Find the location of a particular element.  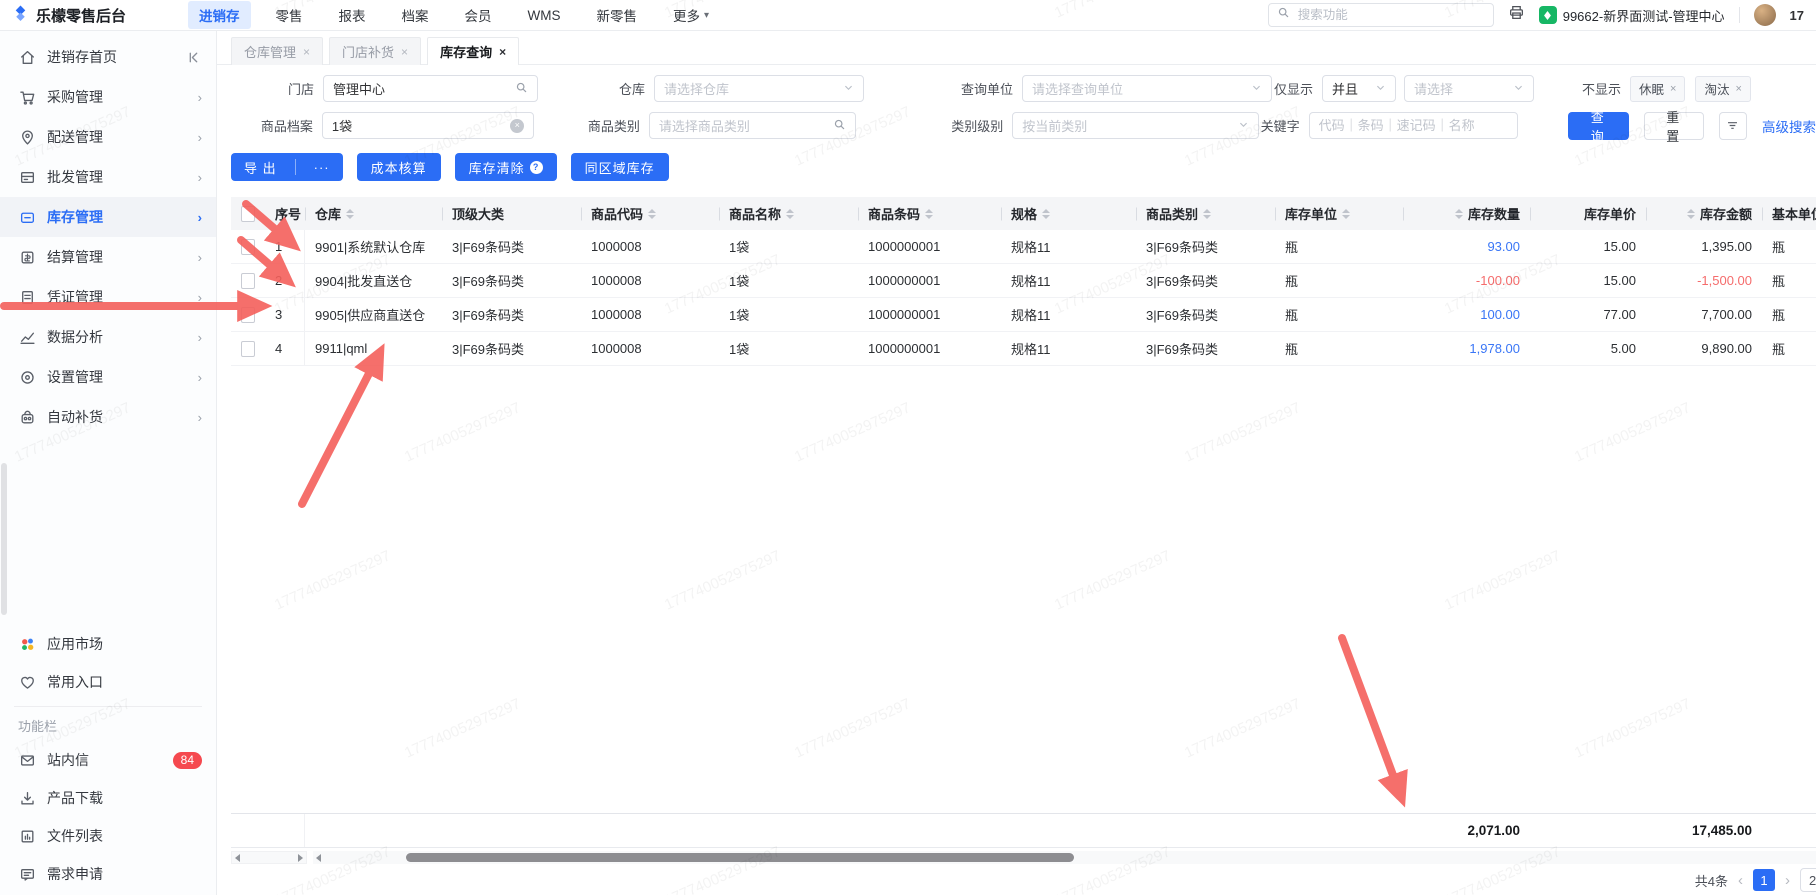

store-input: 管理中心 is located at coordinates (430, 88).